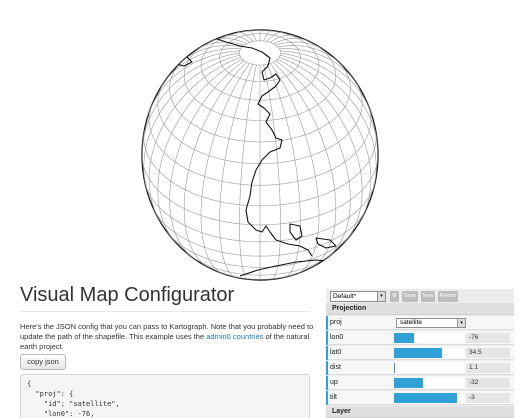 This screenshot has height=418, width=522. What do you see at coordinates (333, 397) in the screenshot?
I see `tilt-label: tilt` at bounding box center [333, 397].